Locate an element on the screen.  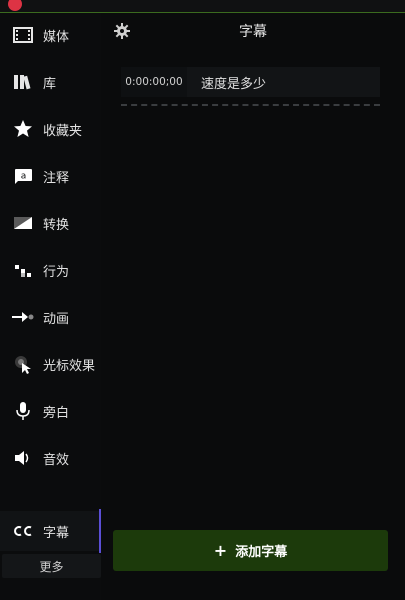
sidebar-item-transitions: 转换 is located at coordinates (50, 223).